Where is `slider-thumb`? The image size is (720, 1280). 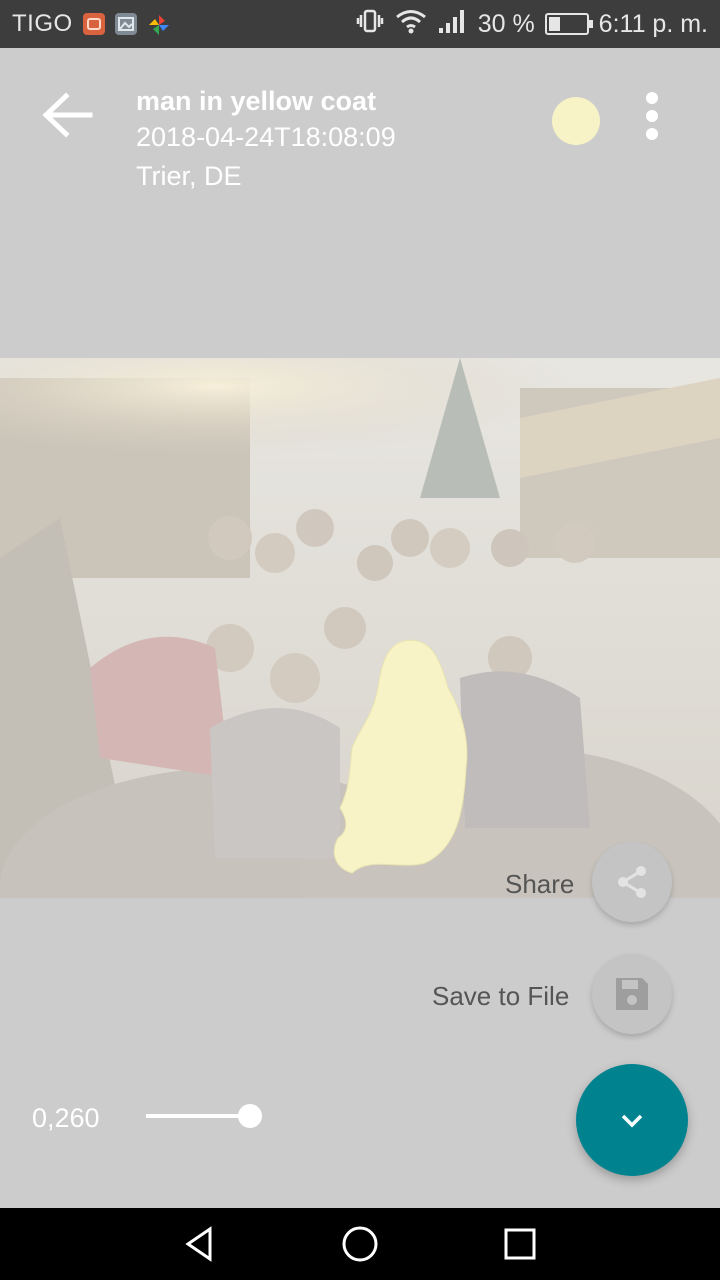
slider-thumb is located at coordinates (250, 1116).